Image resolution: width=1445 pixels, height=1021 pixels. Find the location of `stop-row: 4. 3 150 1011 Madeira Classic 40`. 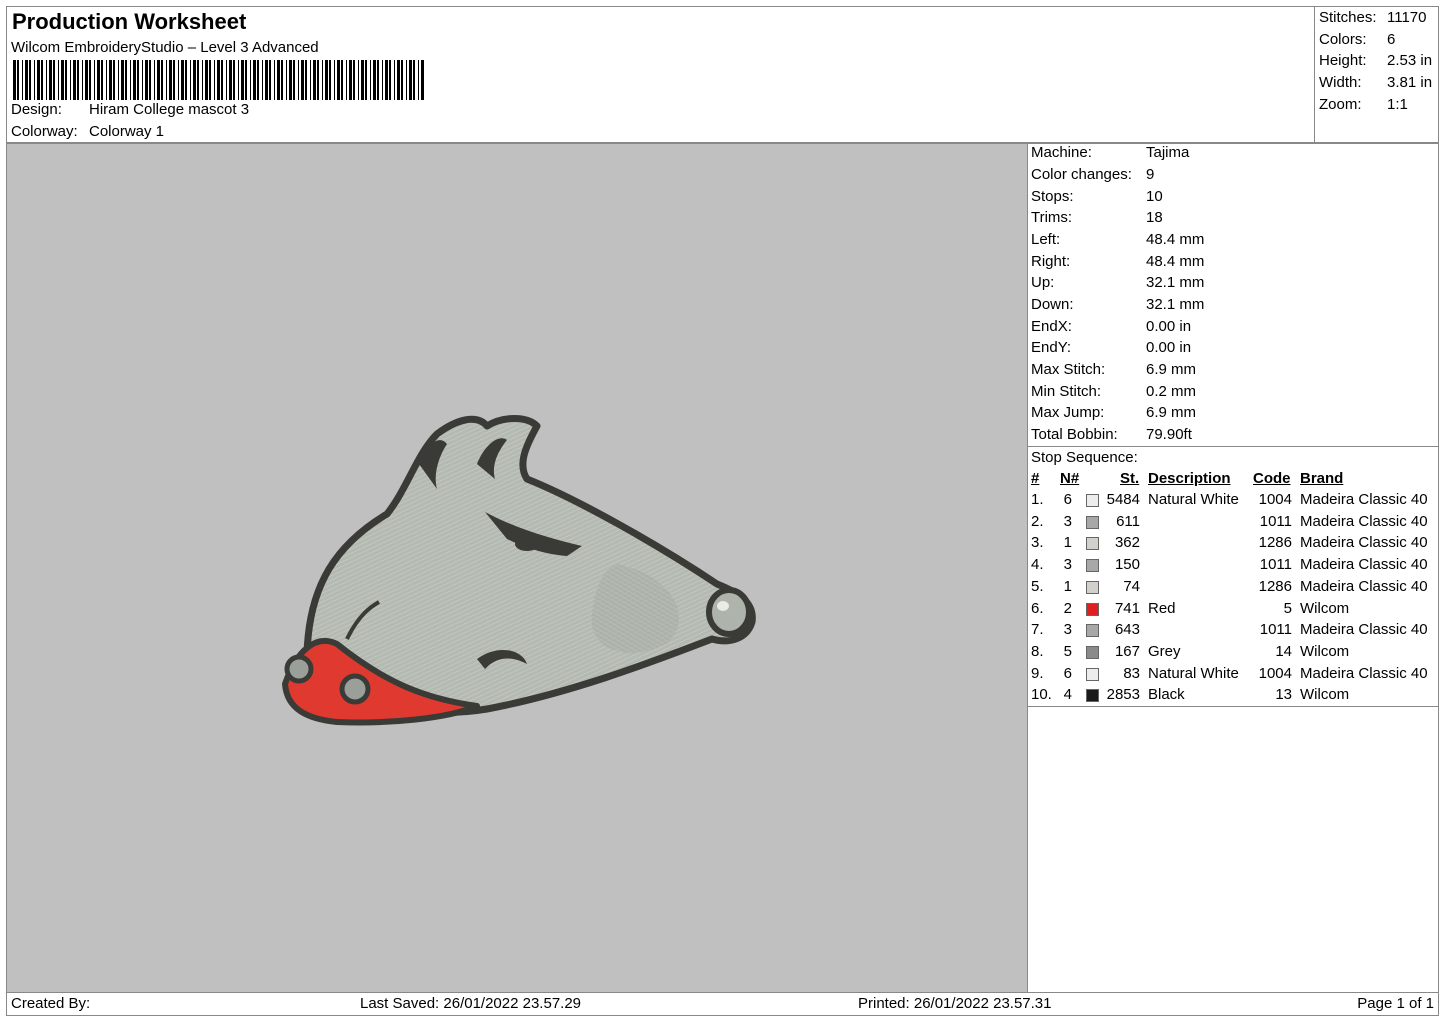

stop-row: 4. 3 150 1011 Madeira Classic 40 is located at coordinates (1234, 566).